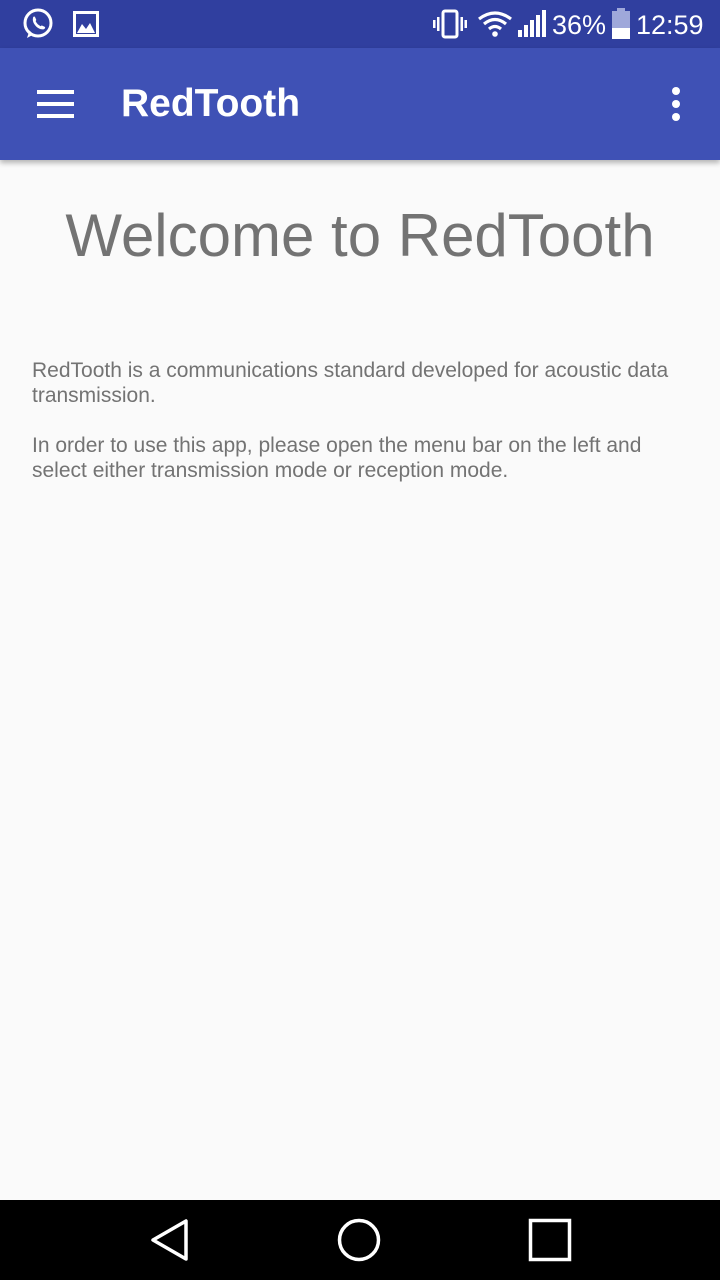 The height and width of the screenshot is (1280, 720). Describe the element at coordinates (360, 235) in the screenshot. I see `welcome-heading: Welcome to RedTooth` at that location.